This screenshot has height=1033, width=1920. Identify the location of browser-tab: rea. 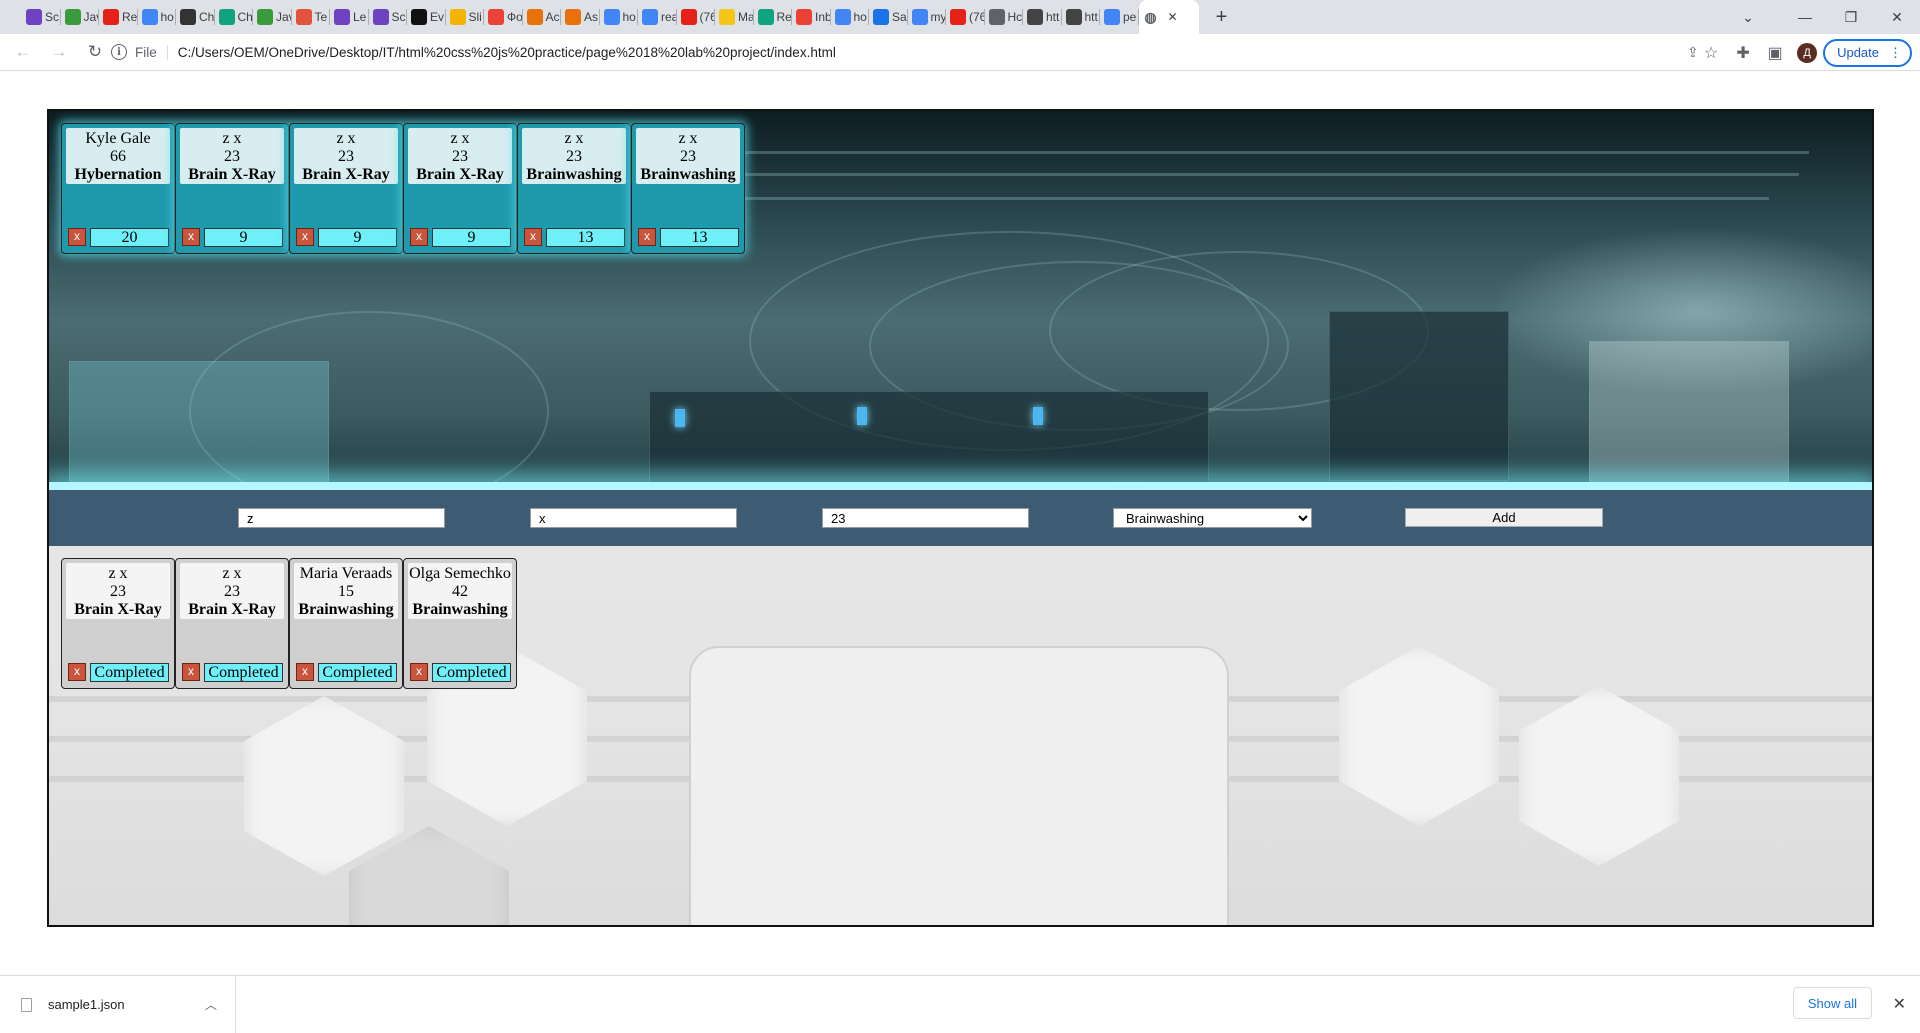
(657, 17).